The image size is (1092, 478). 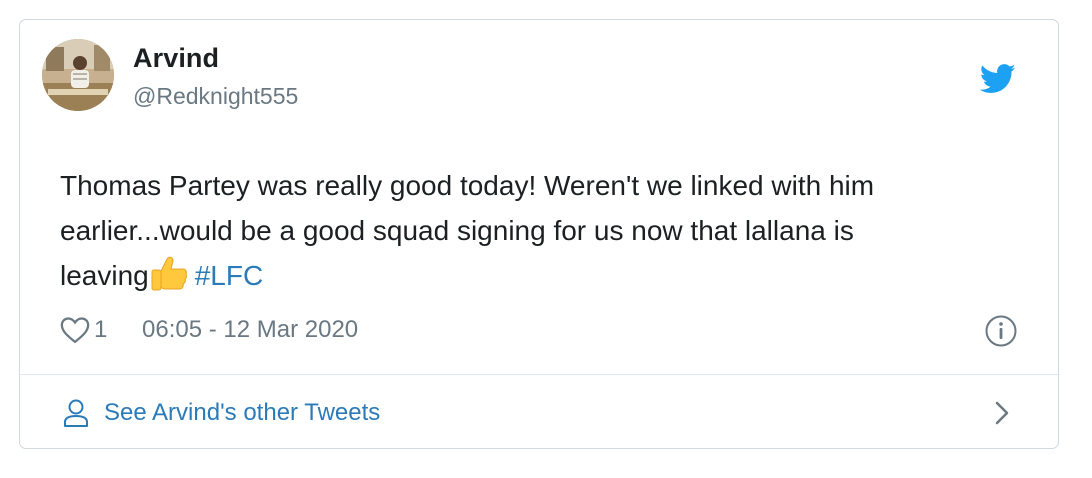 I want to click on avatar-photo-icon, so click(x=78, y=75).